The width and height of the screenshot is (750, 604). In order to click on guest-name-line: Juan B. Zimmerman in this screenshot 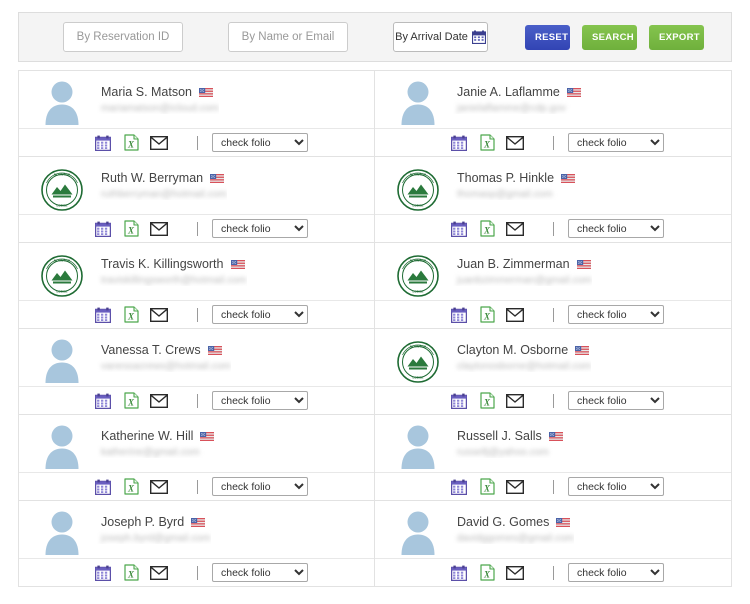, I will do `click(524, 264)`.